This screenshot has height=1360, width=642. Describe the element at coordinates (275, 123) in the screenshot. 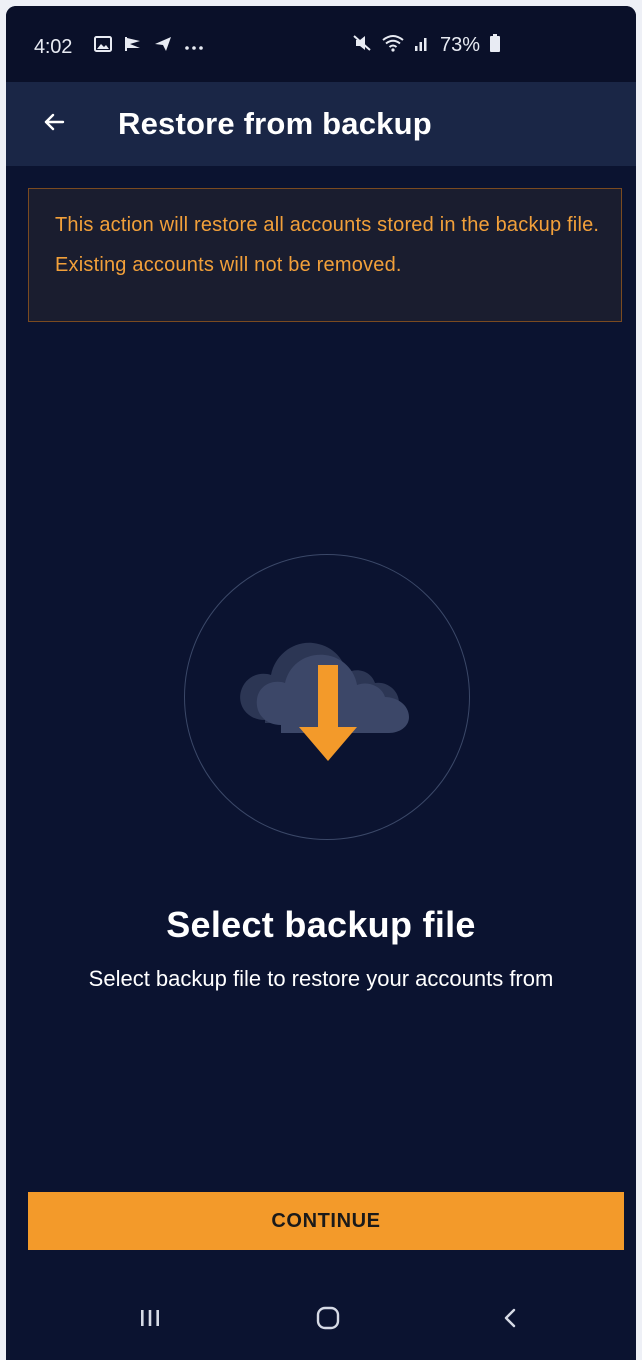

I see `page-title: Restore from backup` at that location.